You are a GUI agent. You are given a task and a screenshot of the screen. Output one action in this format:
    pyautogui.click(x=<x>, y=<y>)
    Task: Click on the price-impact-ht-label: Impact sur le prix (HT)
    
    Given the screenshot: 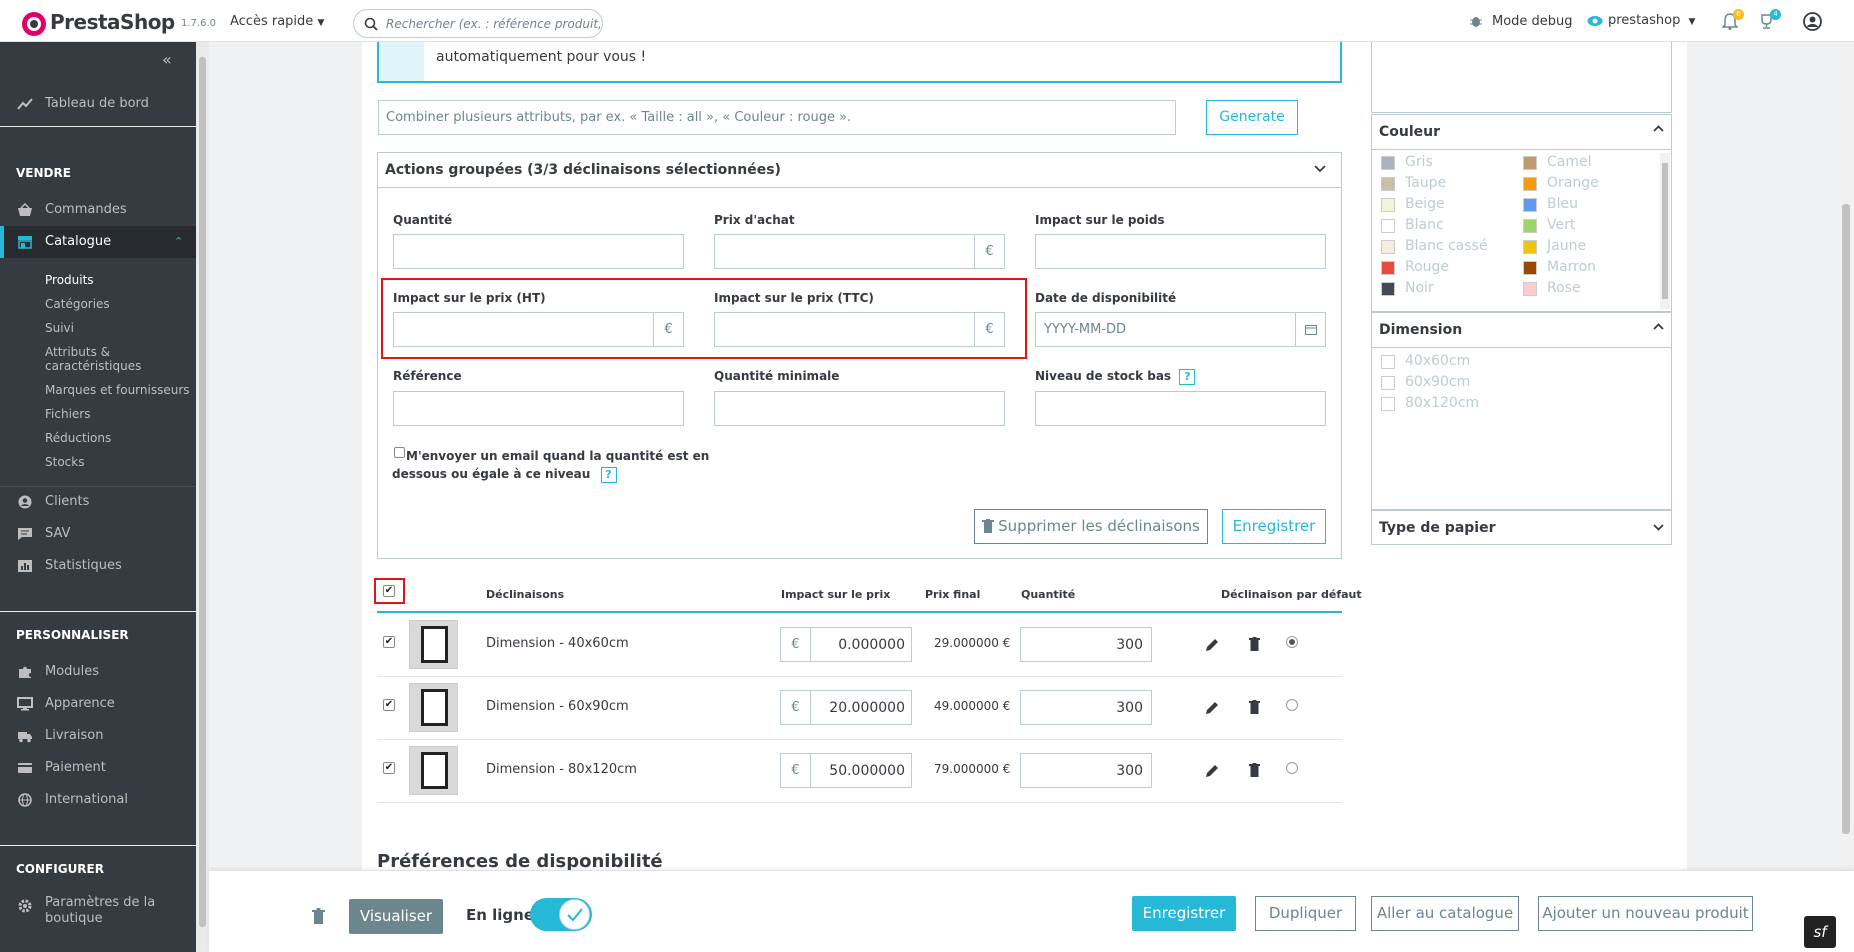 What is the action you would take?
    pyautogui.click(x=469, y=298)
    